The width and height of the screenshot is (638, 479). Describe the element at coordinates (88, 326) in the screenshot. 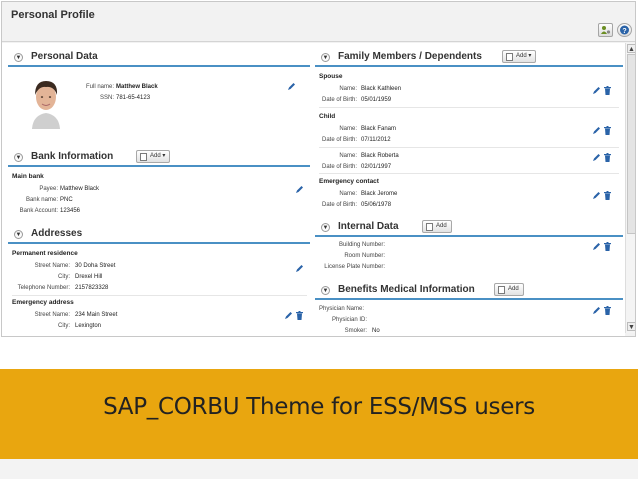

I see `city-value: Lexington` at that location.